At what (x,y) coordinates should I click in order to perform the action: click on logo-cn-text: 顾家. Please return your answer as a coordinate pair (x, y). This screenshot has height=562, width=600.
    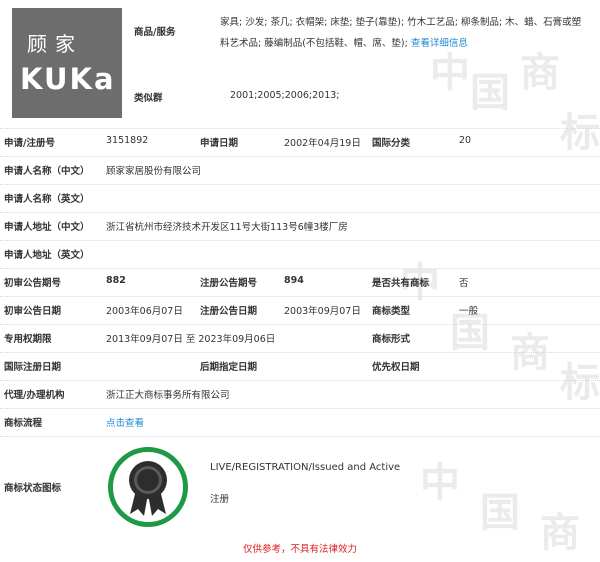
    Looking at the image, I should click on (55, 44).